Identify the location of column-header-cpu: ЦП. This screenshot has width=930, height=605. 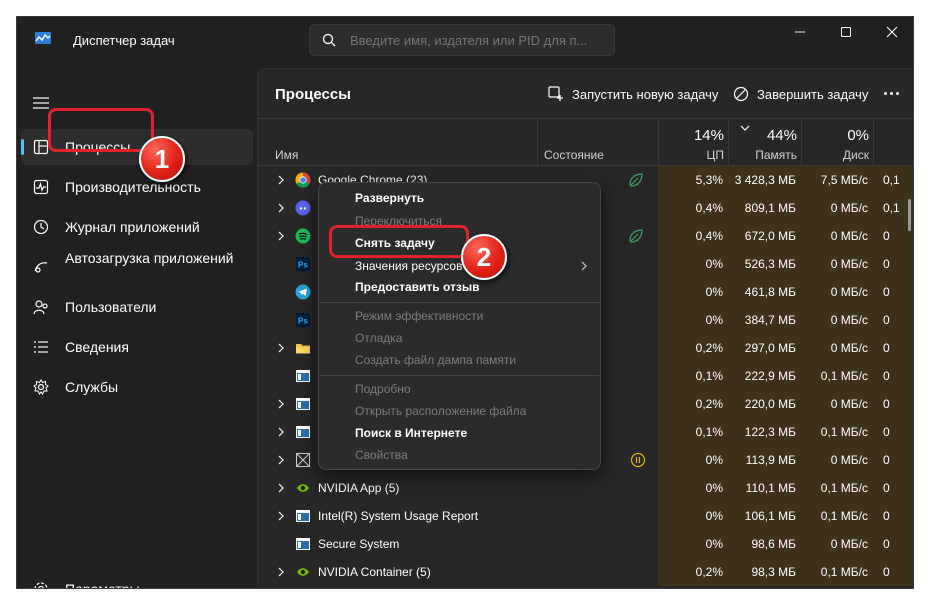
(691, 155).